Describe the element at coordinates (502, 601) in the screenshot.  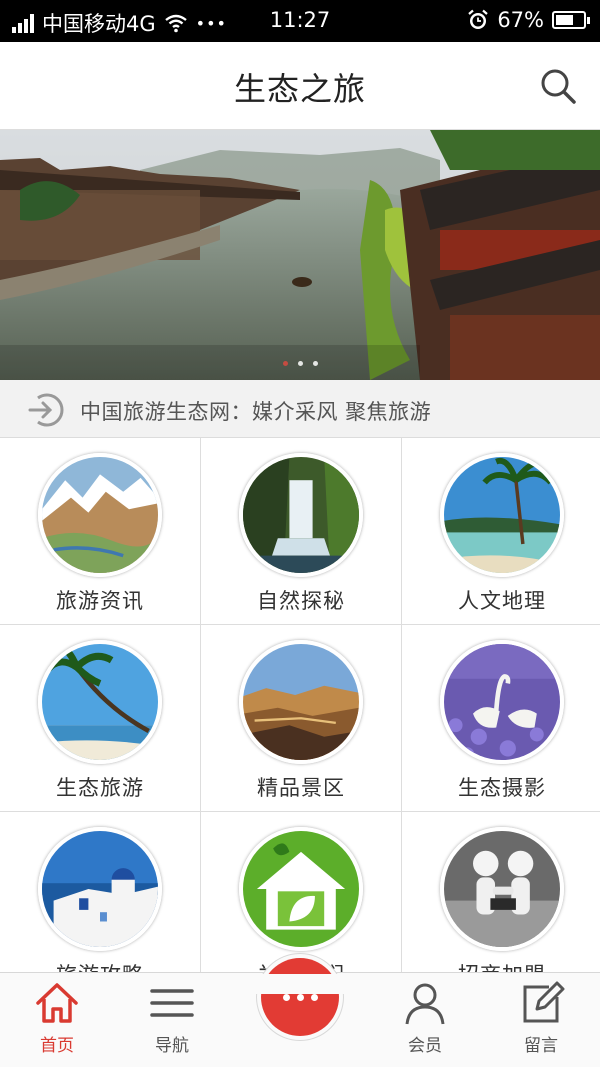
I see `grid-item-label: 人文地理` at that location.